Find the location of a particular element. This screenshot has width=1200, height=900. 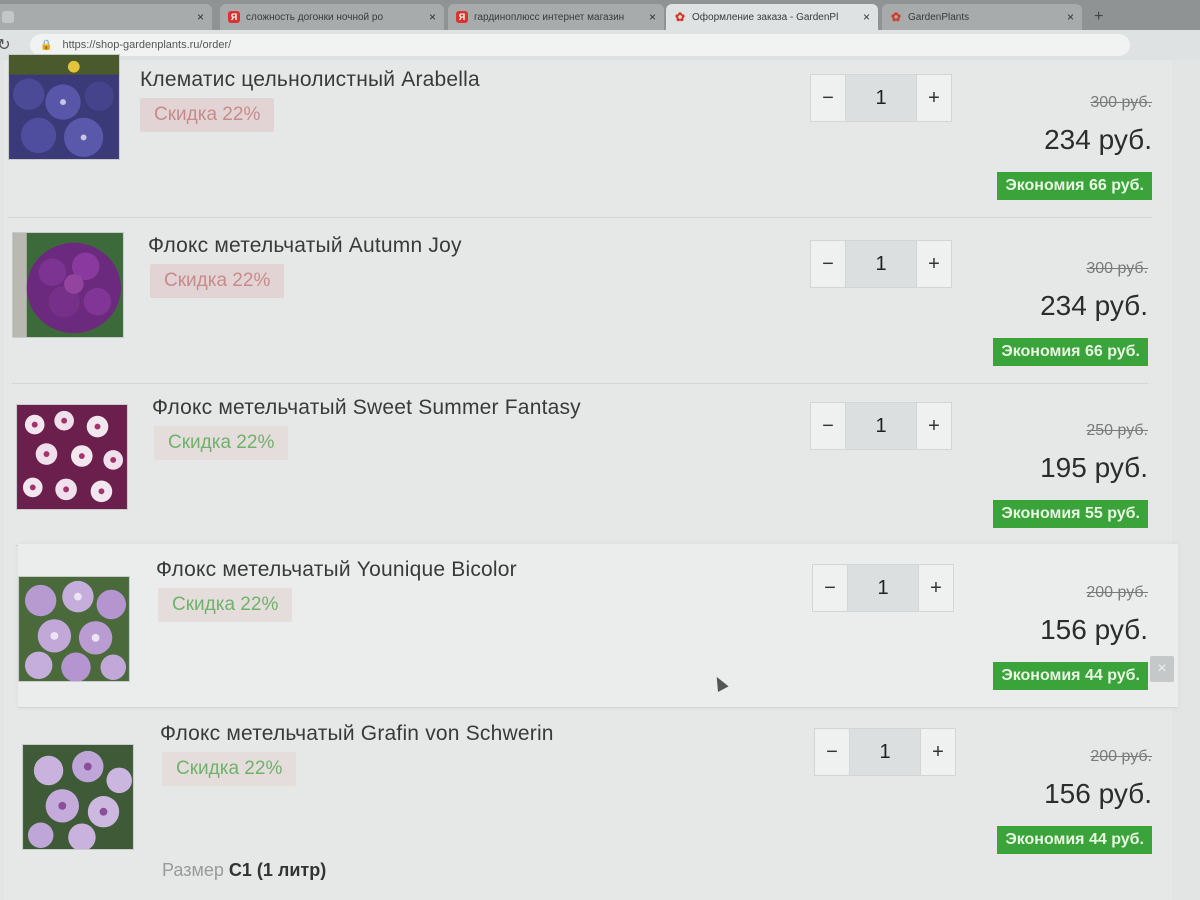

tab-favicon-icon is located at coordinates (8, 17).